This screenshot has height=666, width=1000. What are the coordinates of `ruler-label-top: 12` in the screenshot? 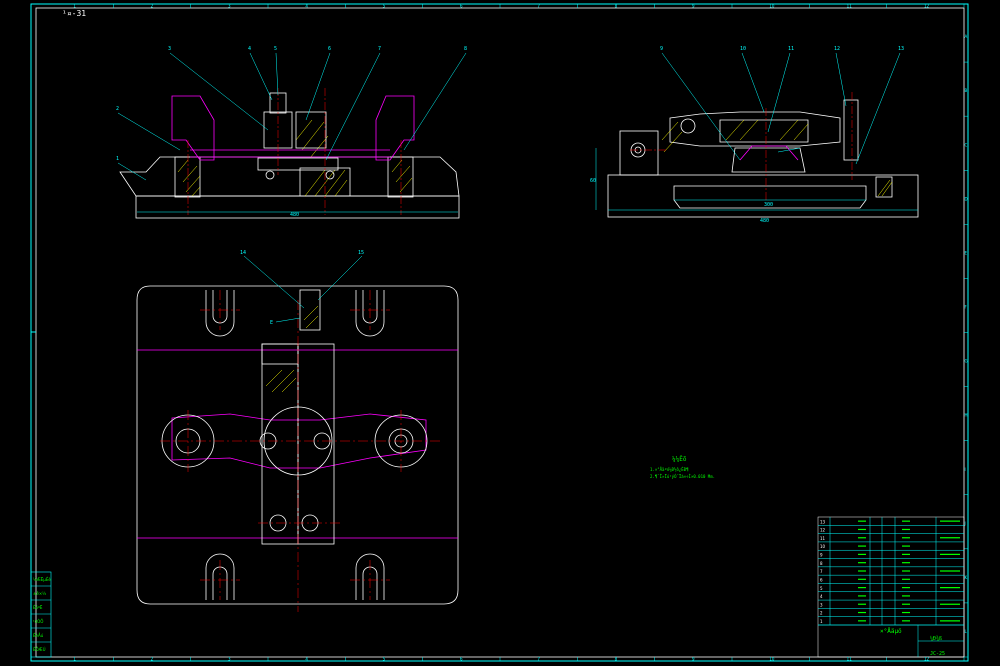 It's located at (927, 6).